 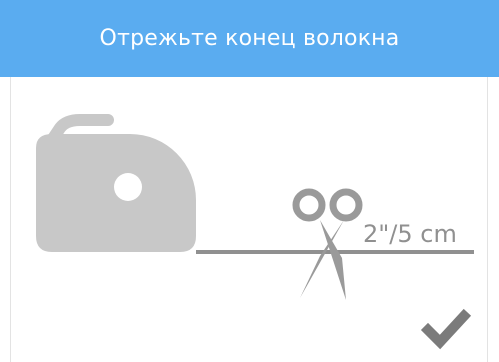 I want to click on filament-length-label: 2"/5 cm, so click(x=410, y=234).